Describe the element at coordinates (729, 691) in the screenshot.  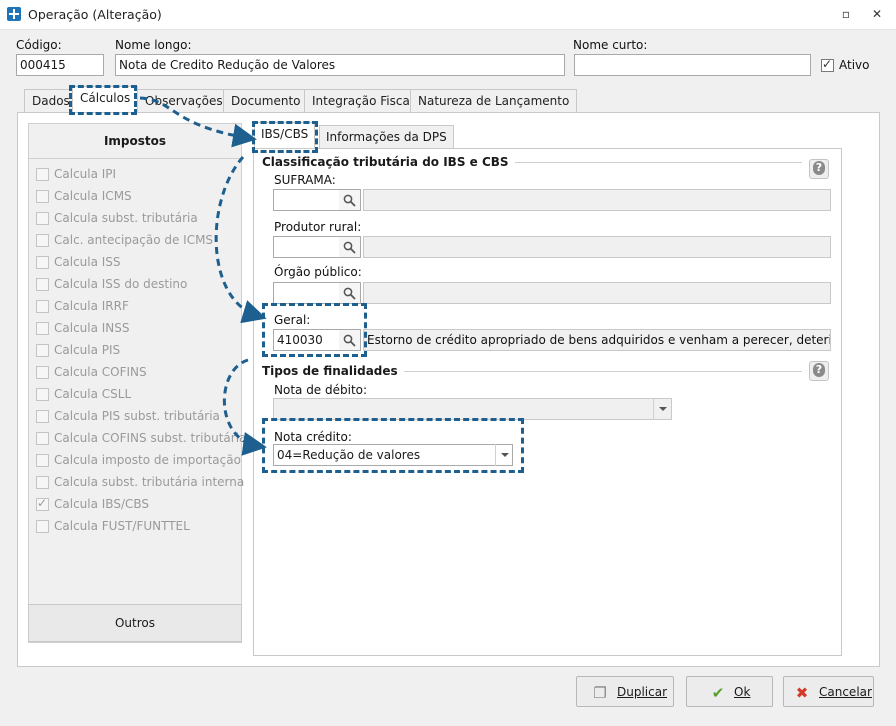
I see `ok-button: ✔ Ok` at that location.